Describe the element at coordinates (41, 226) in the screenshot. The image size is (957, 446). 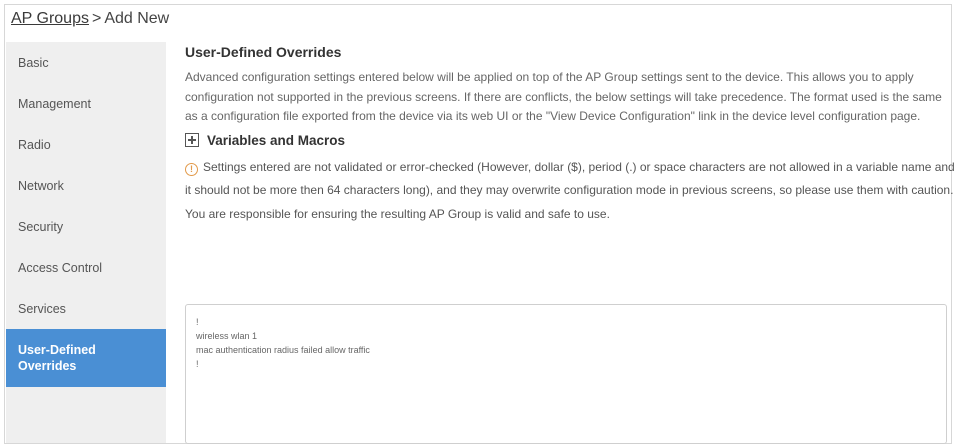
I see `sidebar-item-label: Security` at that location.